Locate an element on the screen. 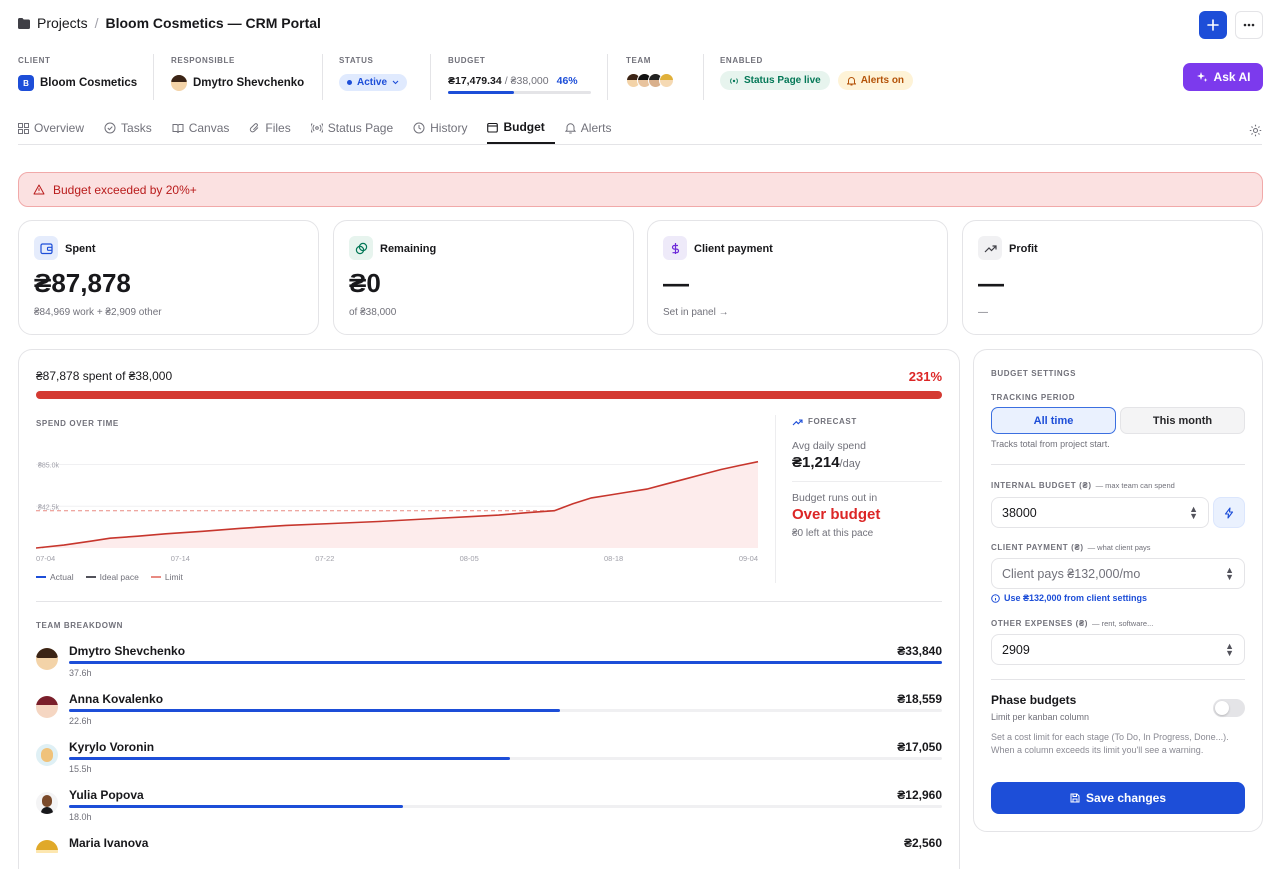 The width and height of the screenshot is (1280, 869). use-client-settings-text: Use ₴132,000 from client settings is located at coordinates (1076, 598).